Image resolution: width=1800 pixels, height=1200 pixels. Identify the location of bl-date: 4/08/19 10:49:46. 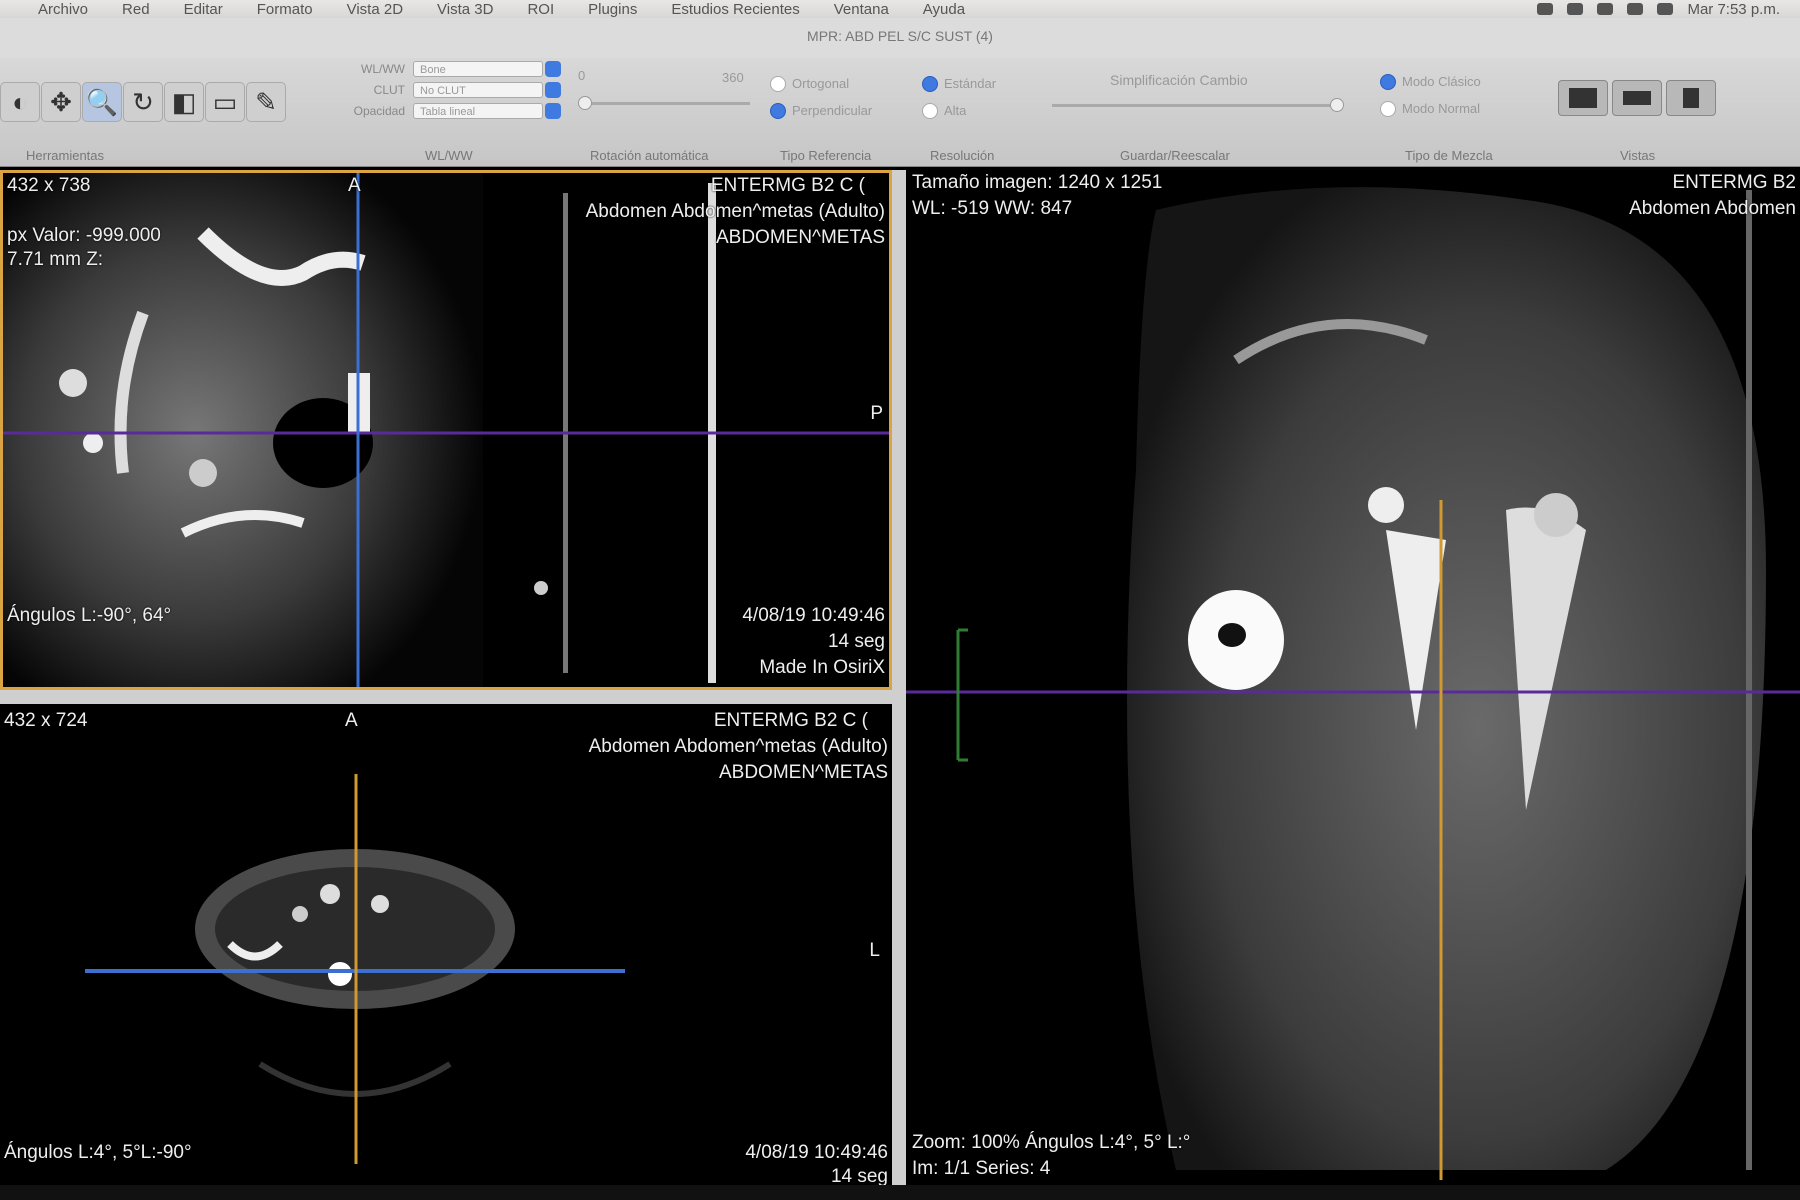
(816, 1152).